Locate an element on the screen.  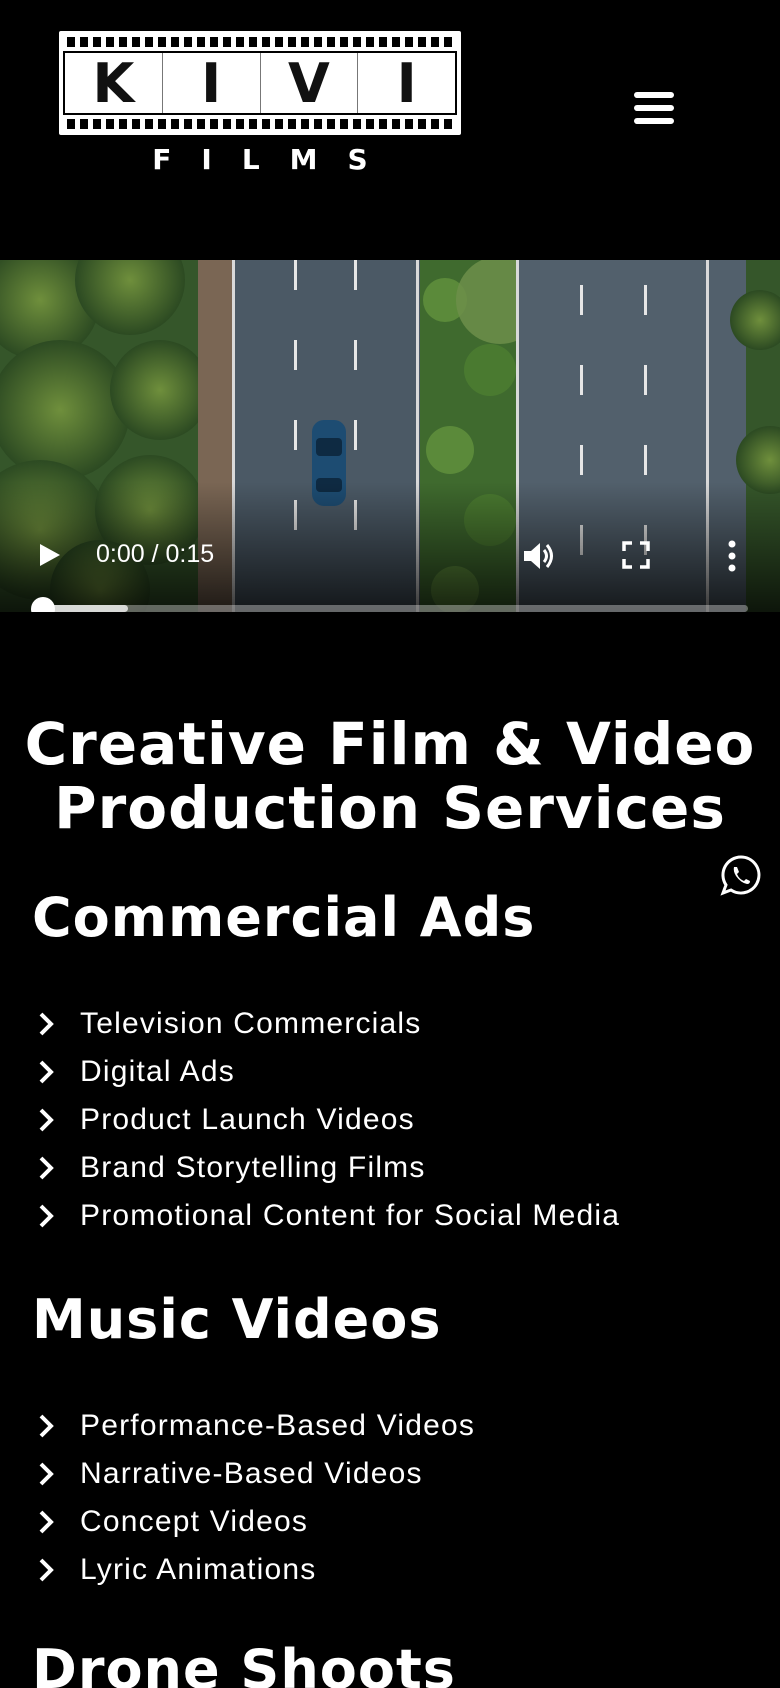
list-item: Television Commercials is located at coordinates (386, 1024).